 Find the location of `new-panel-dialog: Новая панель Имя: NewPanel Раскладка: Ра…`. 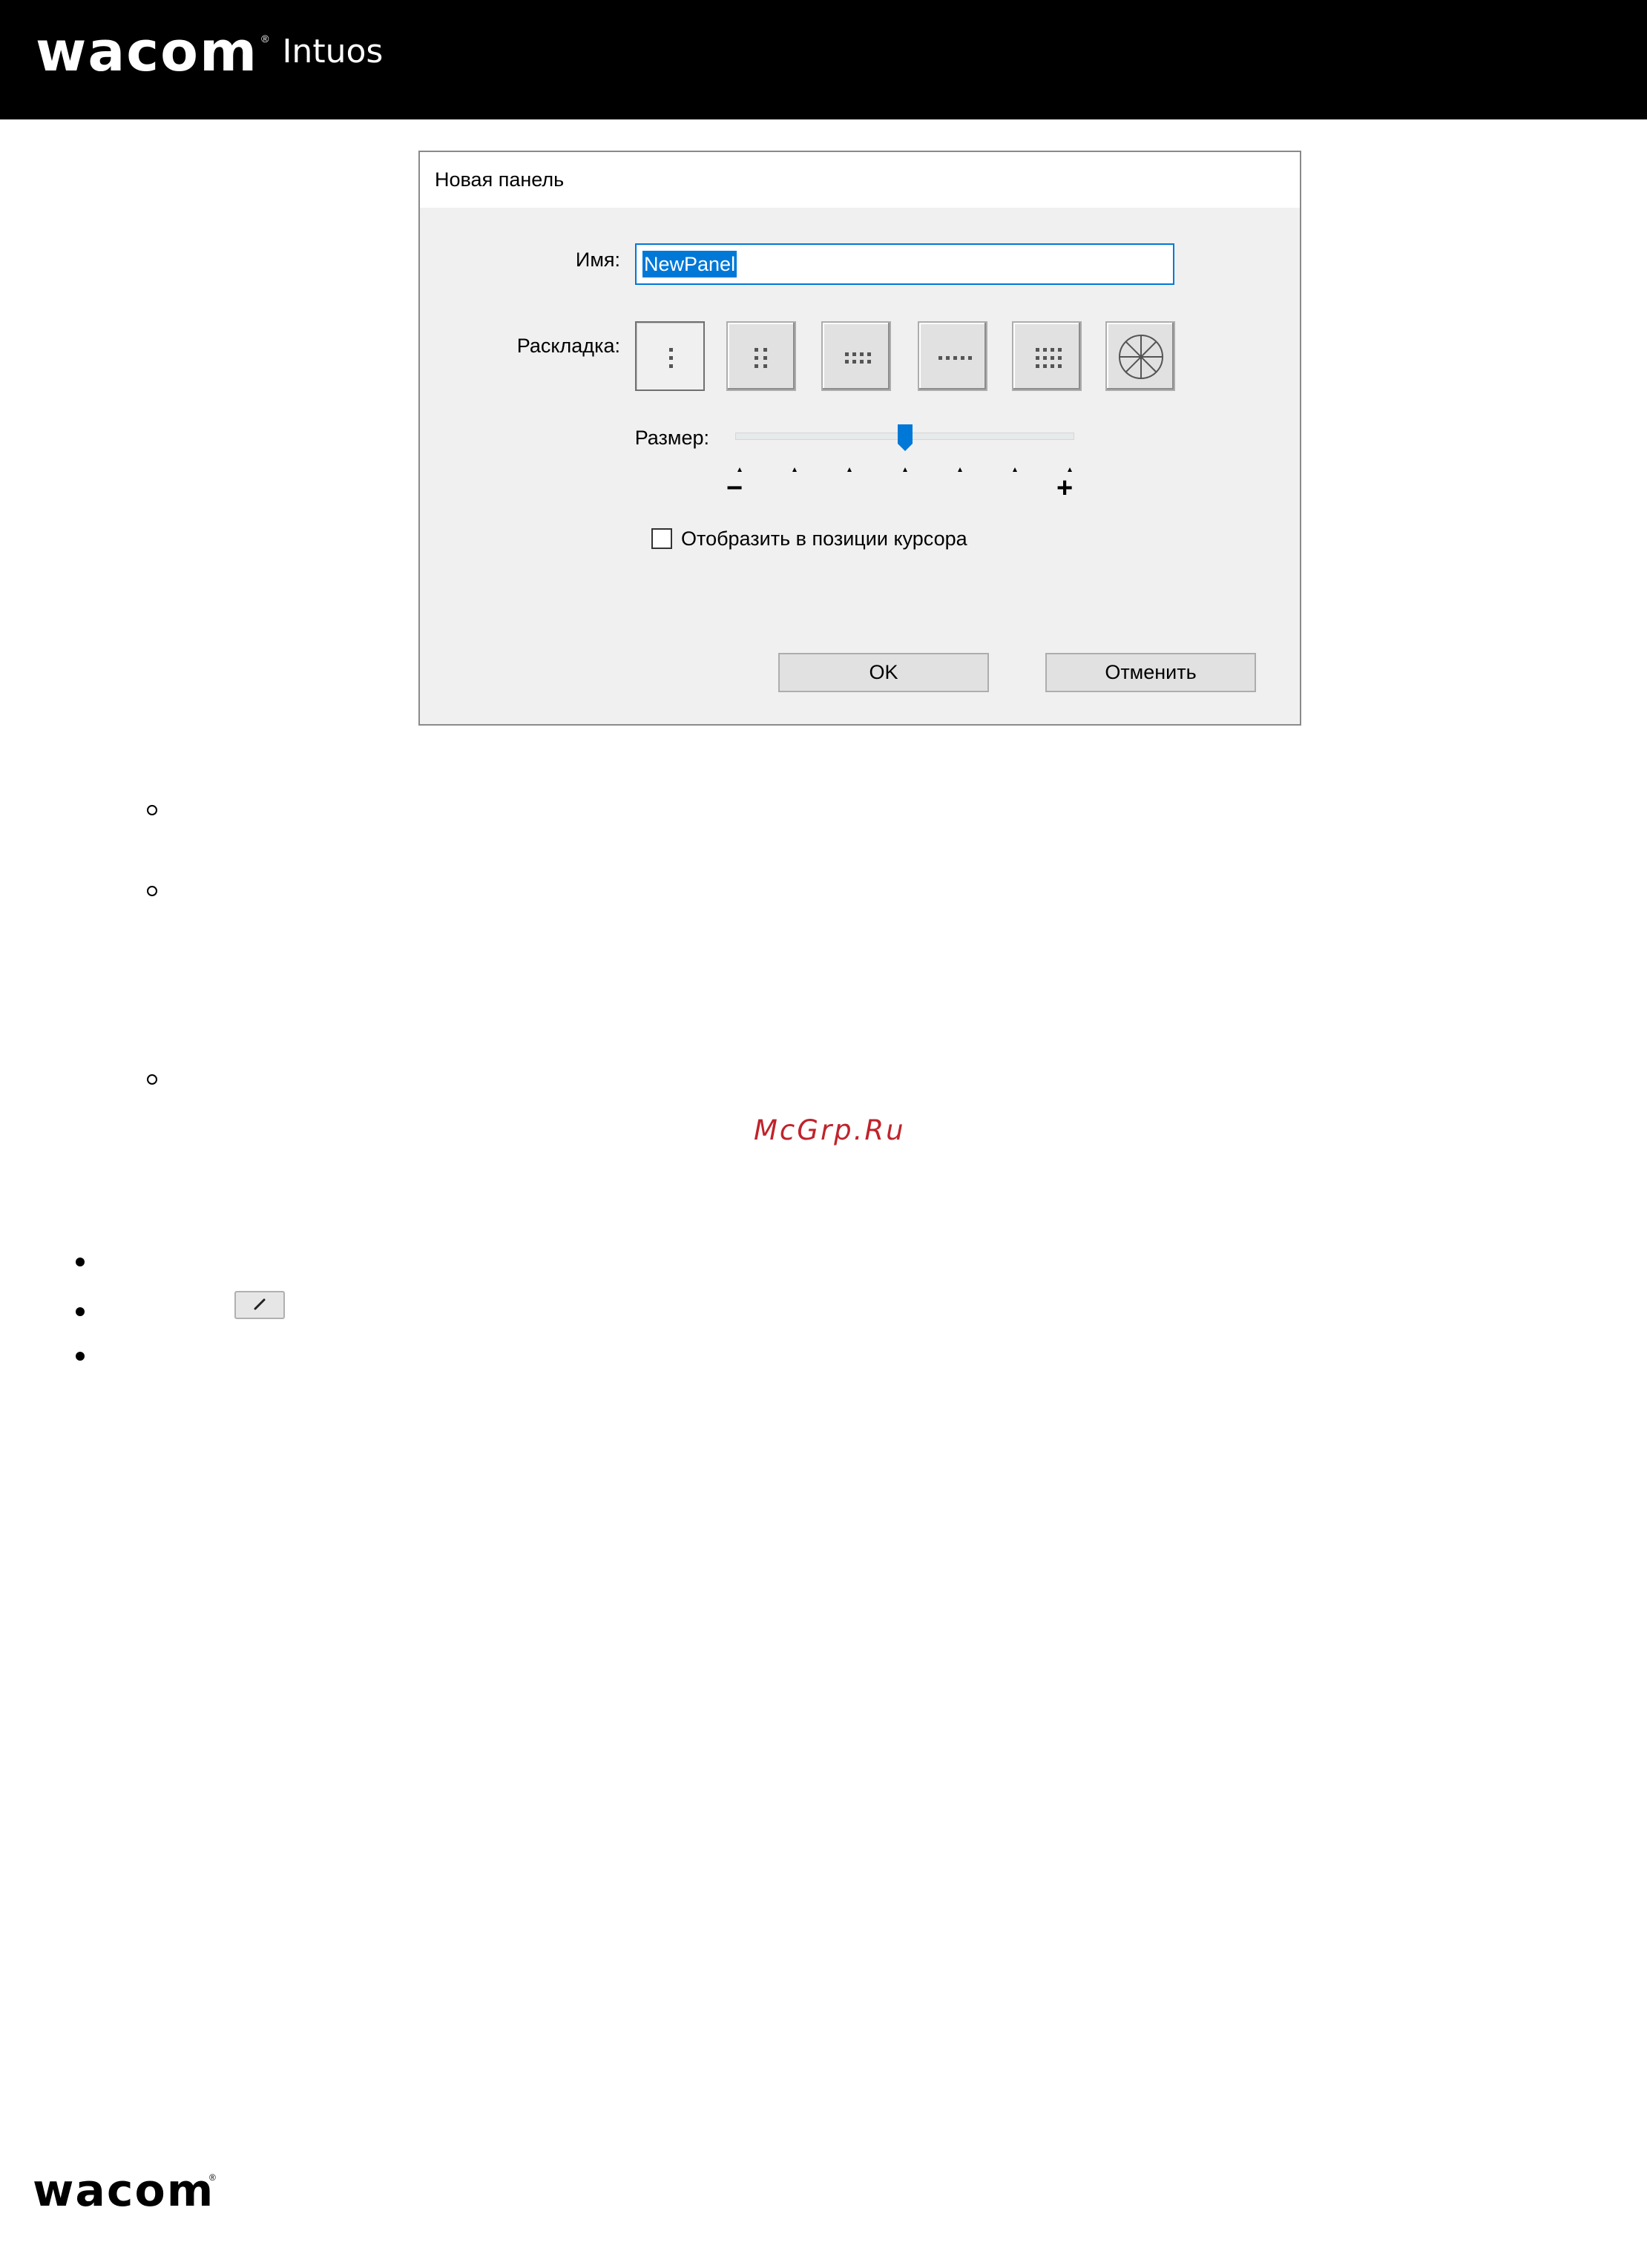

new-panel-dialog: Новая панель Имя: NewPanel Раскладка: Ра… is located at coordinates (859, 438).